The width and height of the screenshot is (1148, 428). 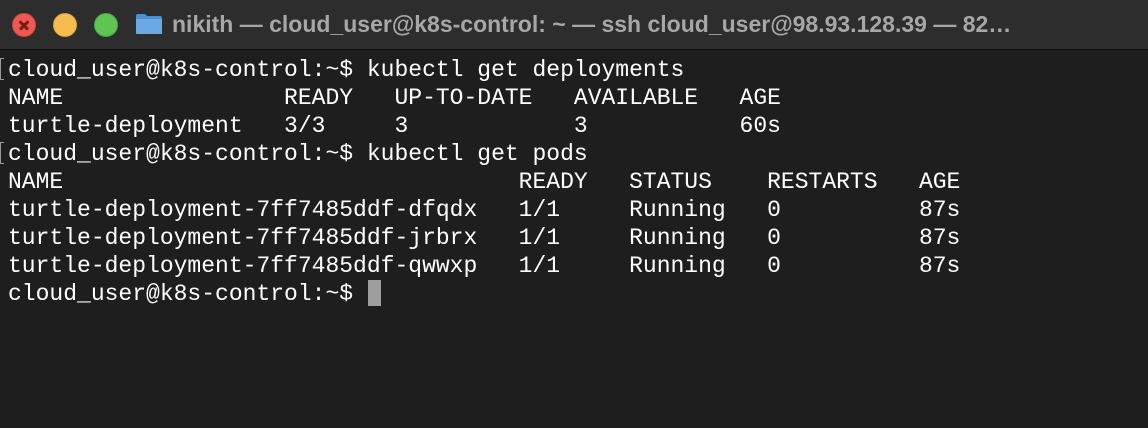 I want to click on prompt: cloud_user@k8s-control:~$, so click(x=187, y=294).